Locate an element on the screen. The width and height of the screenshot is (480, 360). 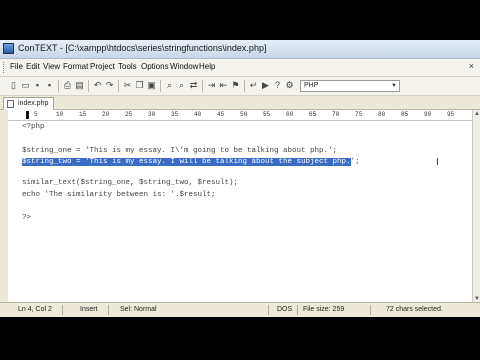
new-file-icon: ▯ is located at coordinates (13, 85).